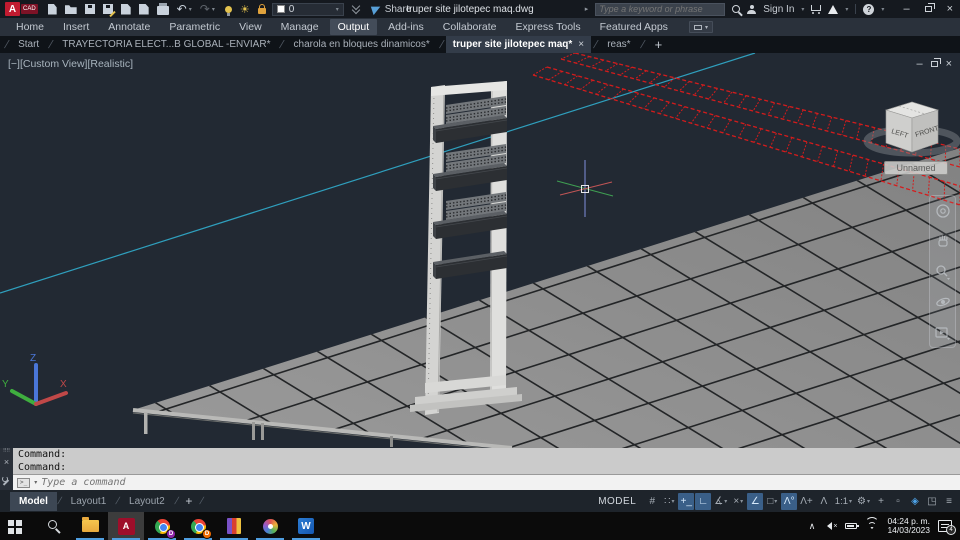  I want to click on file-tab-charola-en-bloques-dinamicos: charola en bloques dinamicos*, so click(362, 44).